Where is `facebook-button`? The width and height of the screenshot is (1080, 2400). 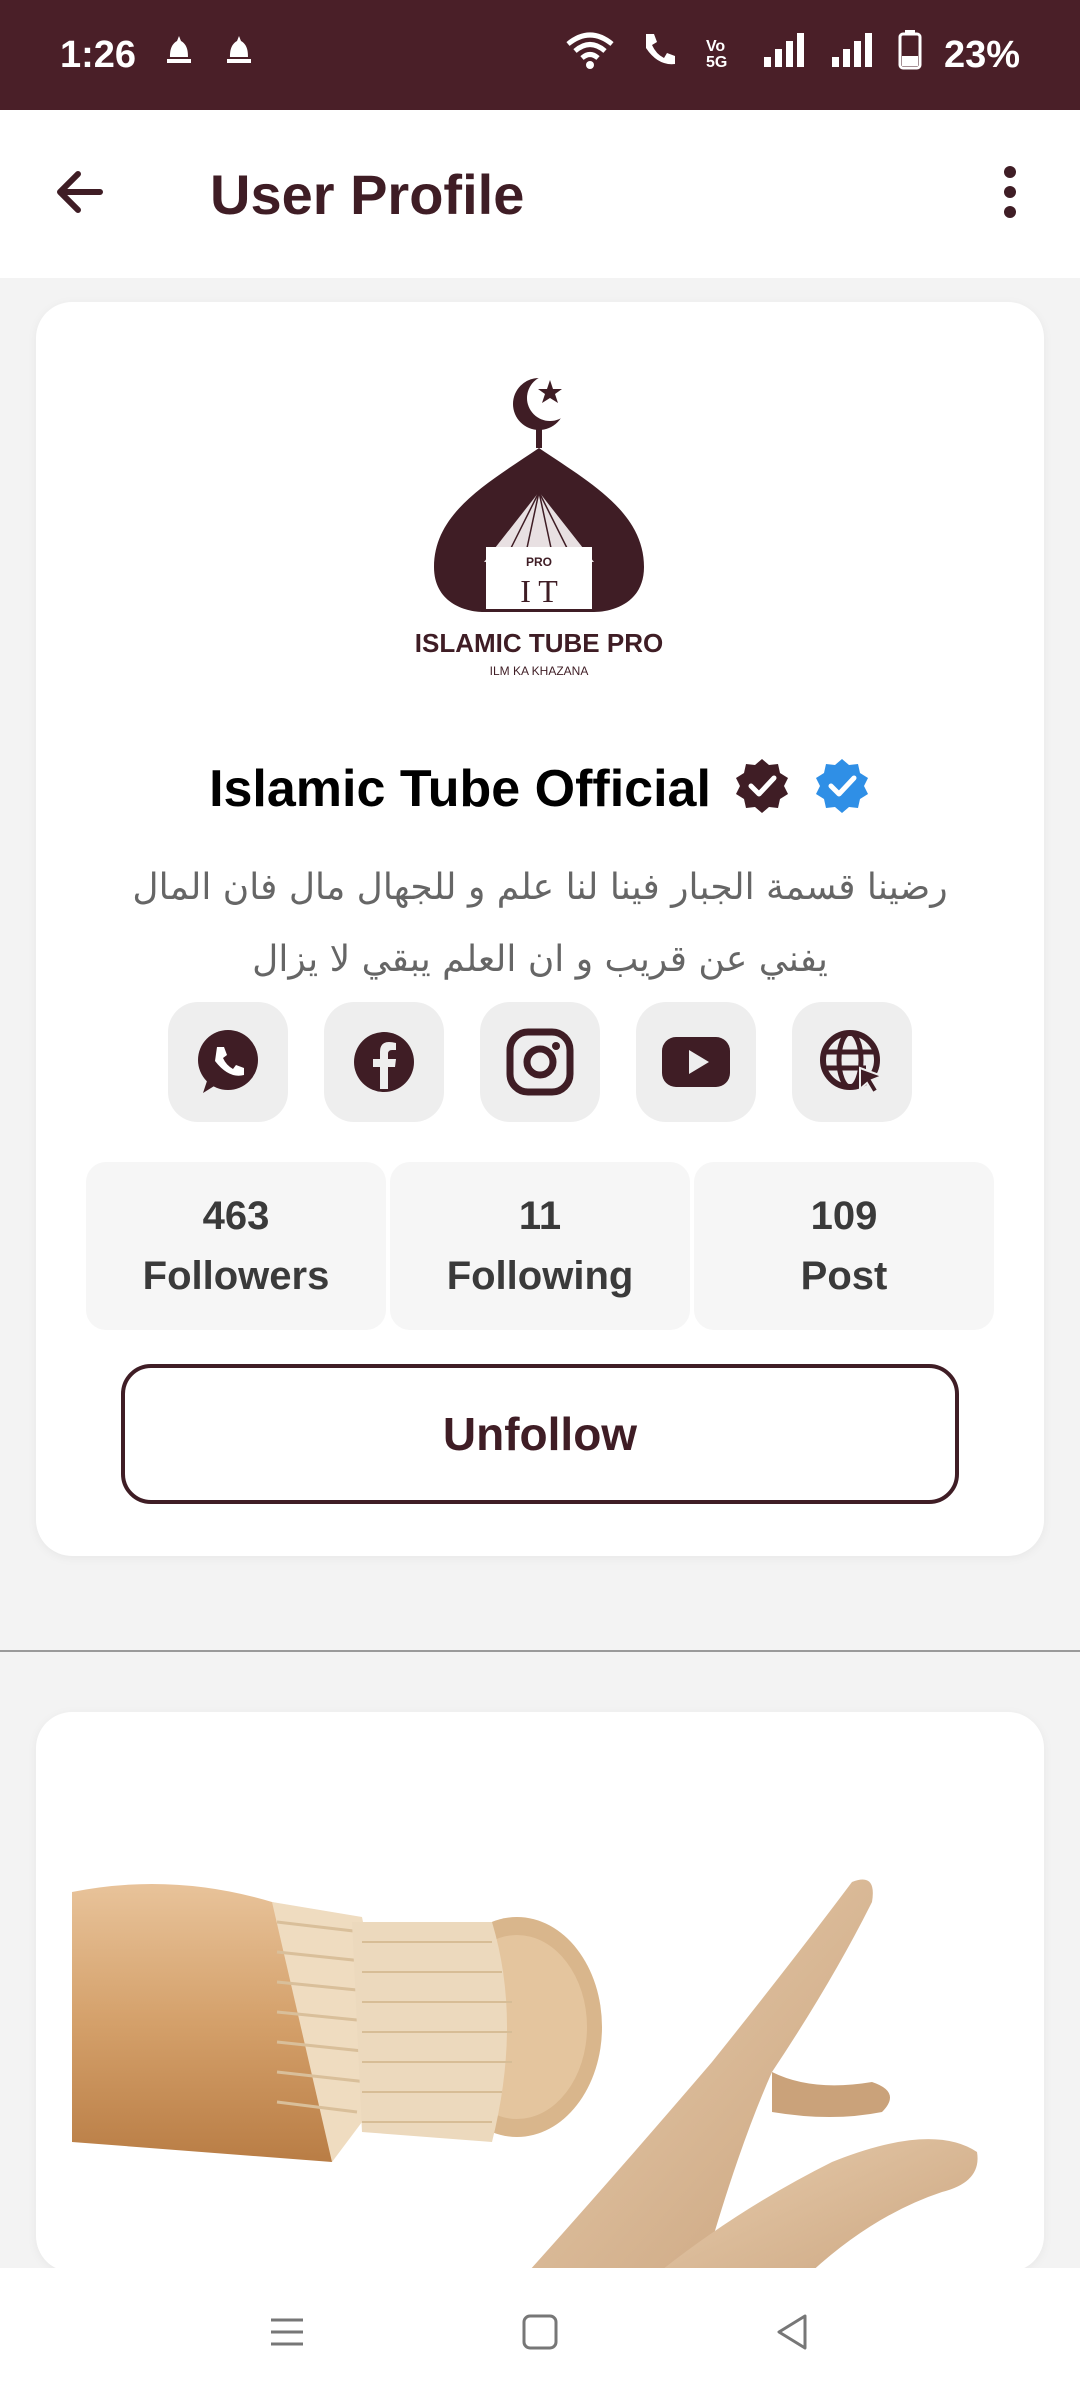
facebook-button is located at coordinates (384, 1062).